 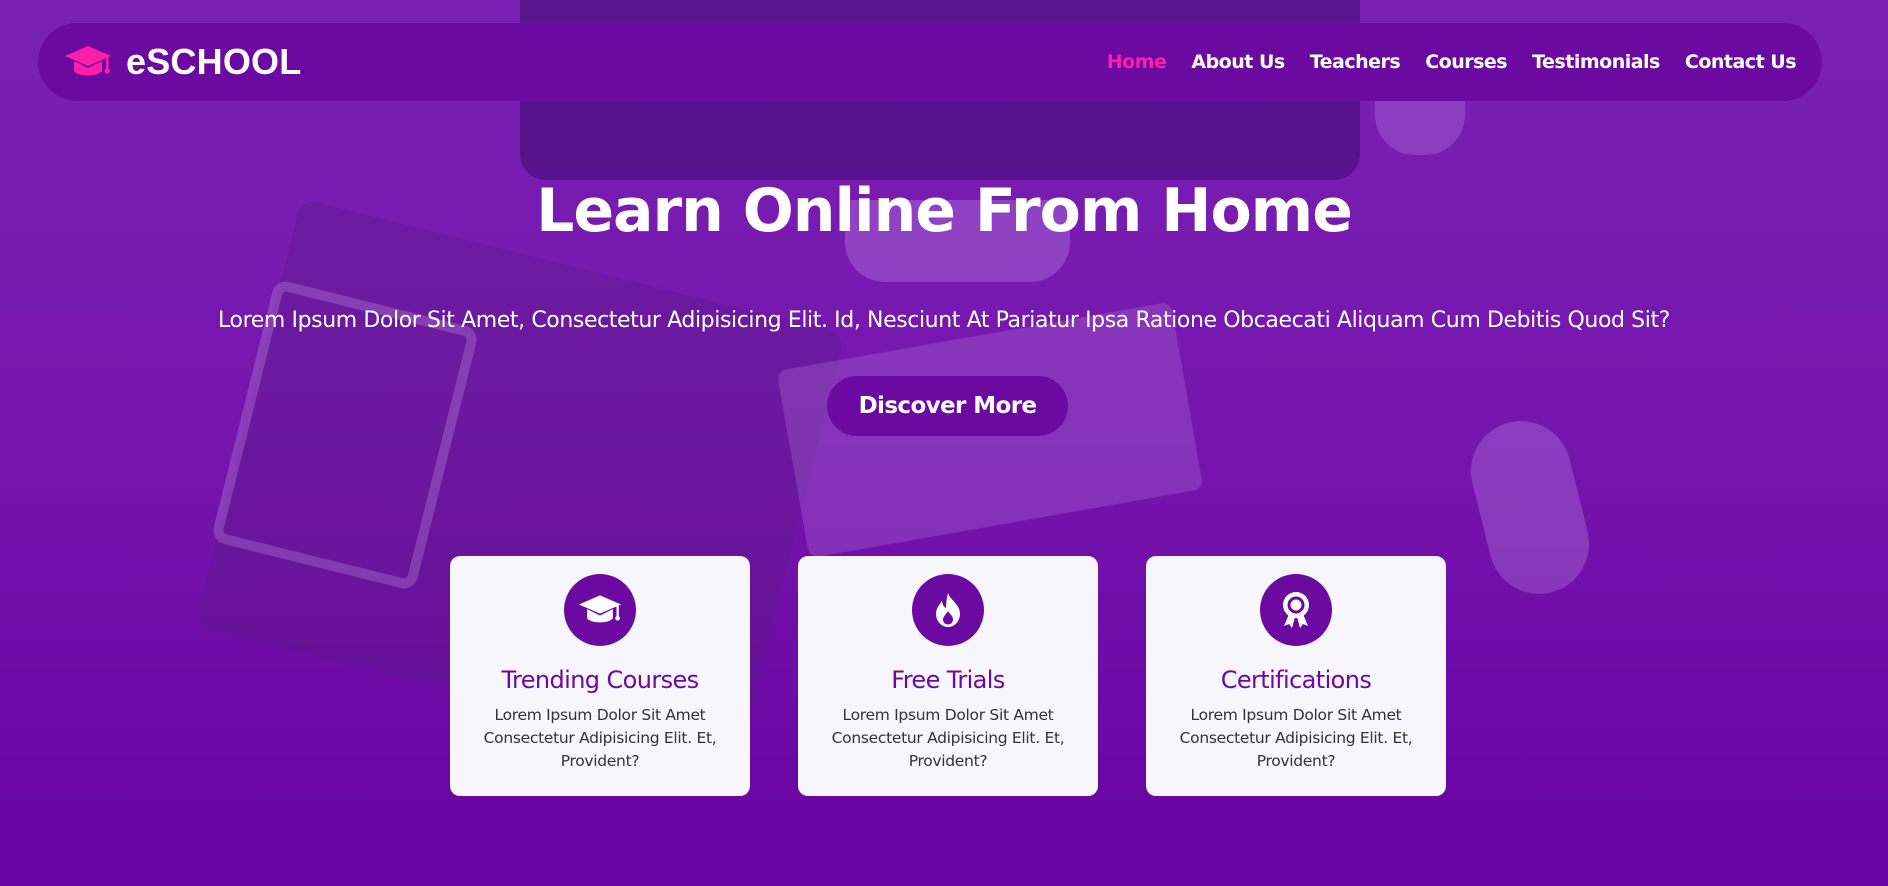 I want to click on background-mouse-shape, so click(x=1530, y=507).